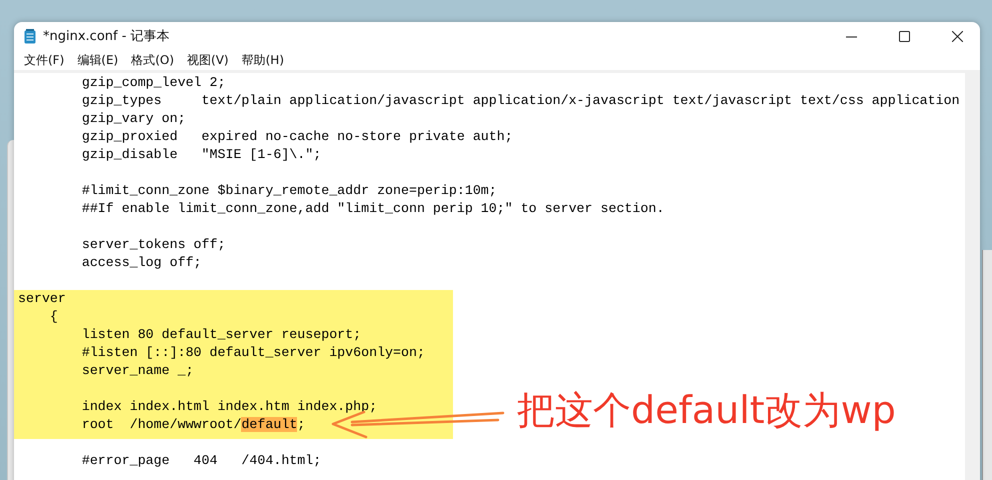 Image resolution: width=992 pixels, height=480 pixels. Describe the element at coordinates (193, 425) in the screenshot. I see `code-line: root /home/wwwroot/default;` at that location.